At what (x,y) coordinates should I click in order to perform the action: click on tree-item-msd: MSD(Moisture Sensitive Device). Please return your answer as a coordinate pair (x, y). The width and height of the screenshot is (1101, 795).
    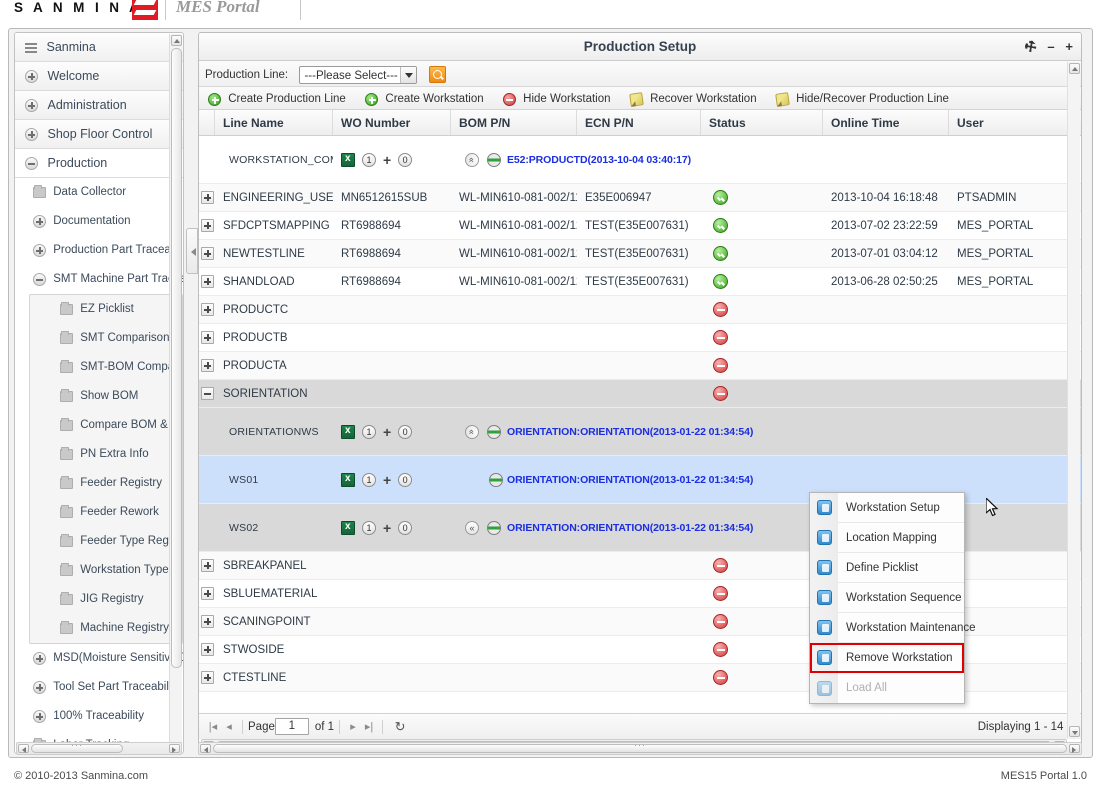
    Looking at the image, I should click on (99, 658).